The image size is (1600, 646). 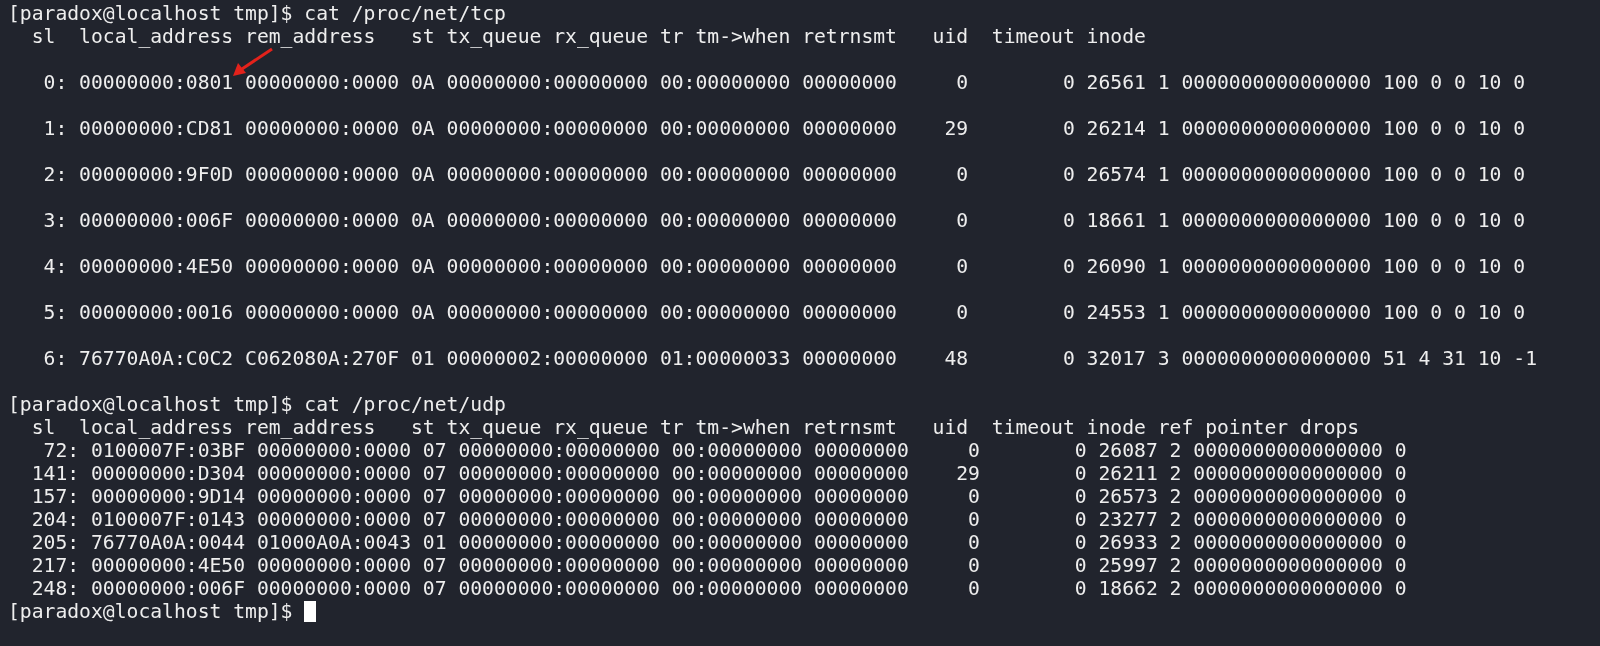 What do you see at coordinates (784, 82) in the screenshot?
I see `output-line: 0: 00000000:0801 00000000:0000 0A 00000000:00000000 00:00000000 00000000 0 0 26561 1 0000000000000000 100 0 0 10 0` at bounding box center [784, 82].